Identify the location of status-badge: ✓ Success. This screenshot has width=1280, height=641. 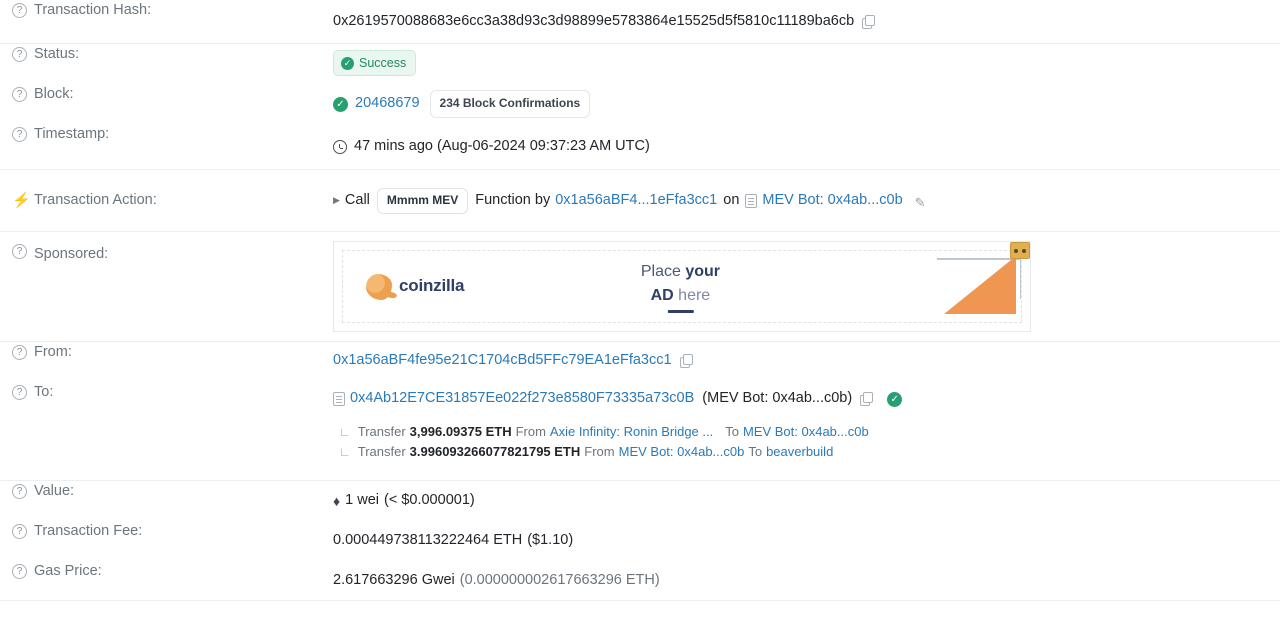
(375, 63).